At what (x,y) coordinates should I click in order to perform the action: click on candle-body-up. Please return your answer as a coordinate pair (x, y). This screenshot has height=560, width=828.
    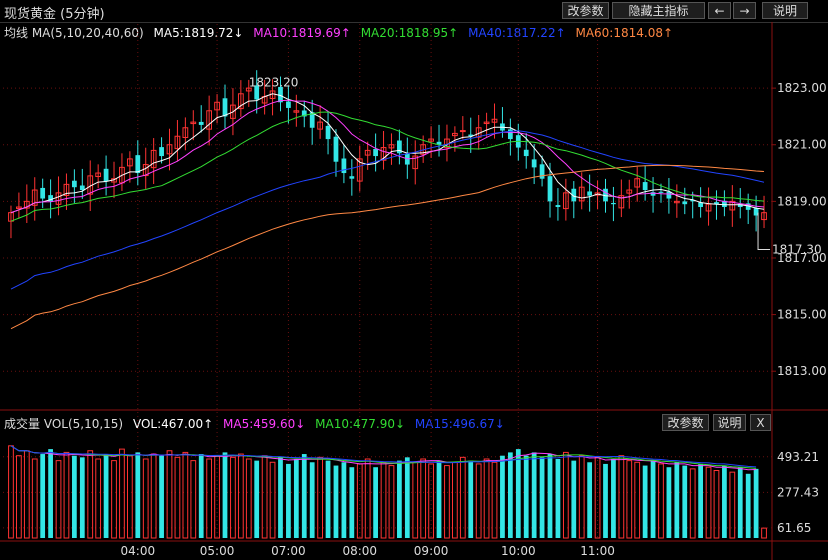
    Looking at the image, I should click on (462, 131).